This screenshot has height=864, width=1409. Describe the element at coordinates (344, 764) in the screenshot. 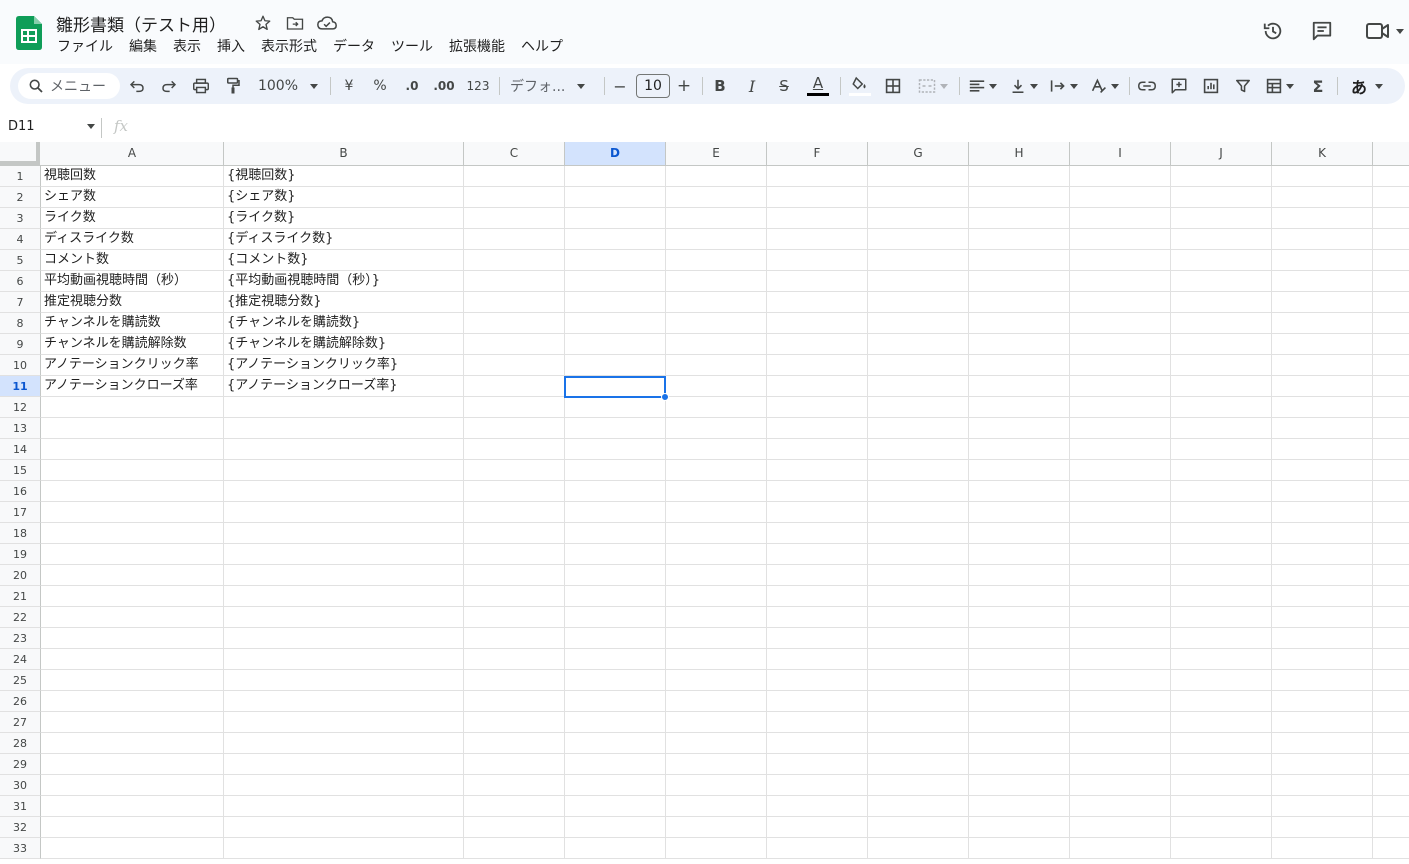

I see `cell-b29` at that location.